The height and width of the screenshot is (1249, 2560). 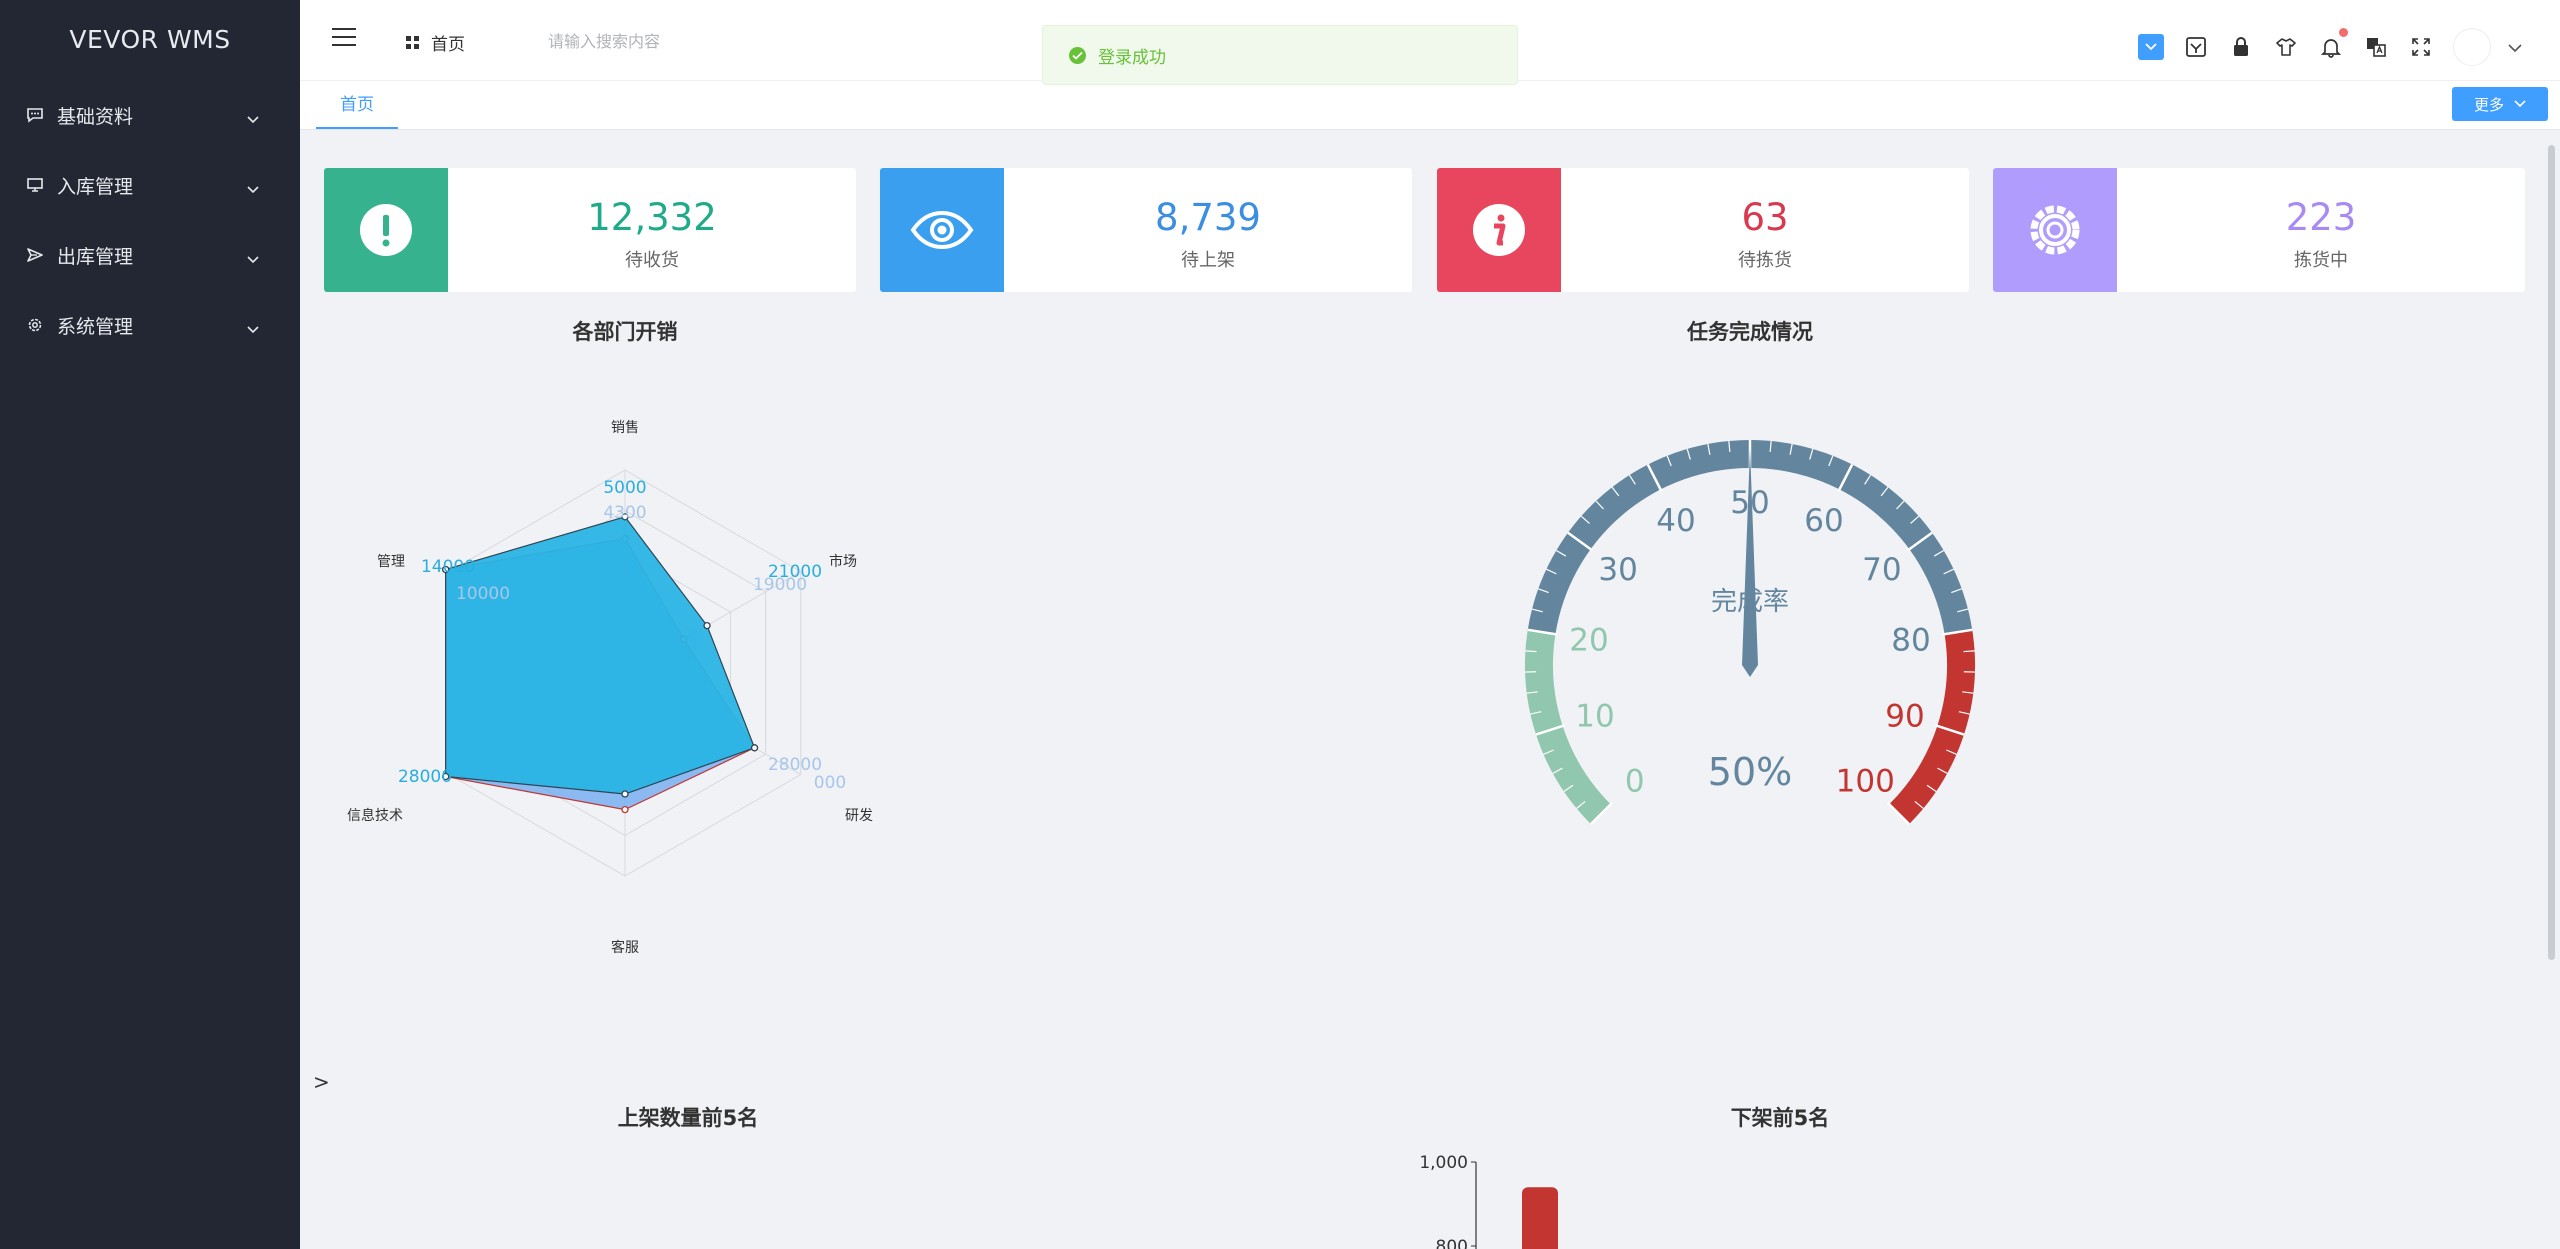 I want to click on header-toolbar, so click(x=2330, y=47).